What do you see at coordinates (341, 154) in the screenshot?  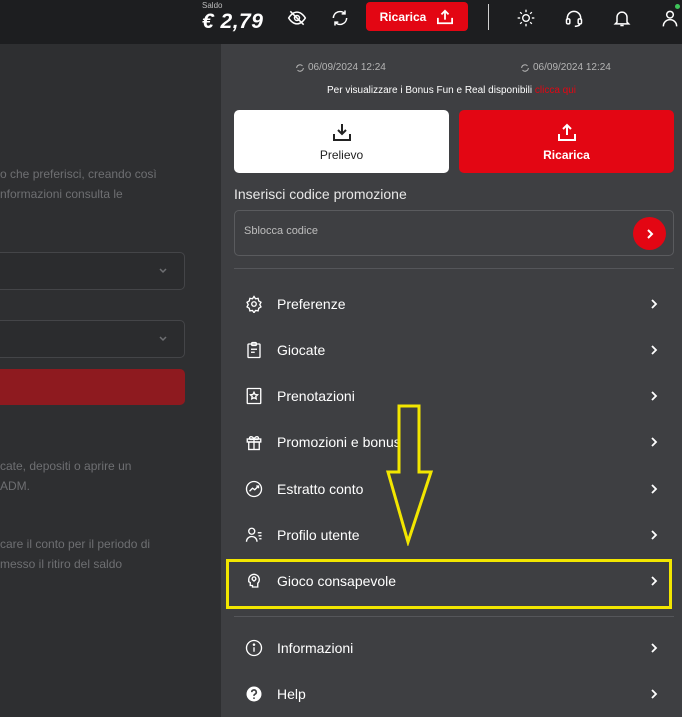 I see `prelievo-label: Prelievo` at bounding box center [341, 154].